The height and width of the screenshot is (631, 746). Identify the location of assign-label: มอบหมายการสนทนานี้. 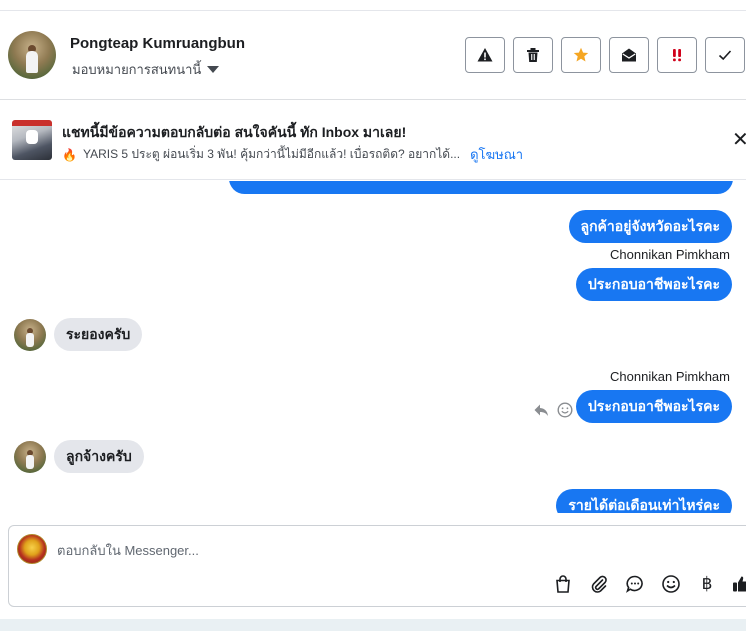
(137, 69).